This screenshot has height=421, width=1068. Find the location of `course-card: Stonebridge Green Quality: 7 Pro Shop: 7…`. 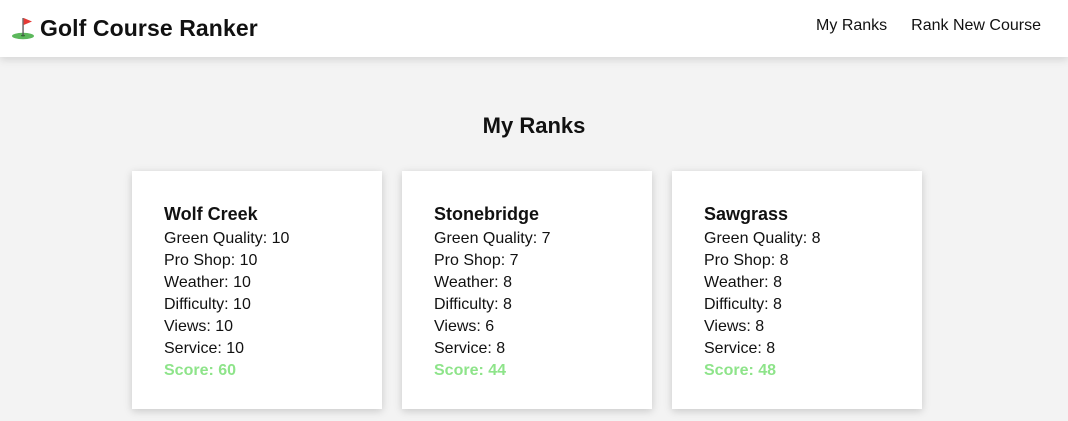

course-card: Stonebridge Green Quality: 7 Pro Shop: 7… is located at coordinates (527, 290).